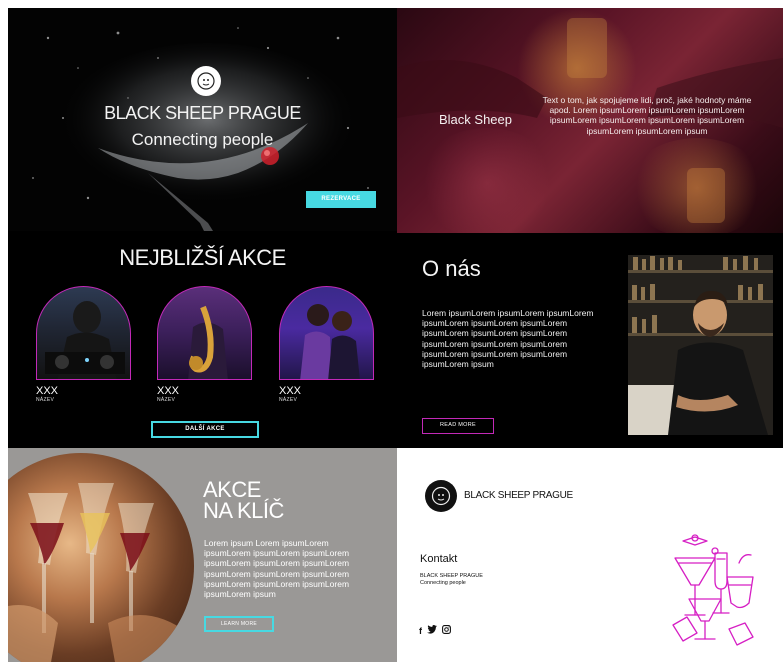 This screenshot has width=783, height=662. I want to click on cocktail-glasses-illustration, so click(713, 590).